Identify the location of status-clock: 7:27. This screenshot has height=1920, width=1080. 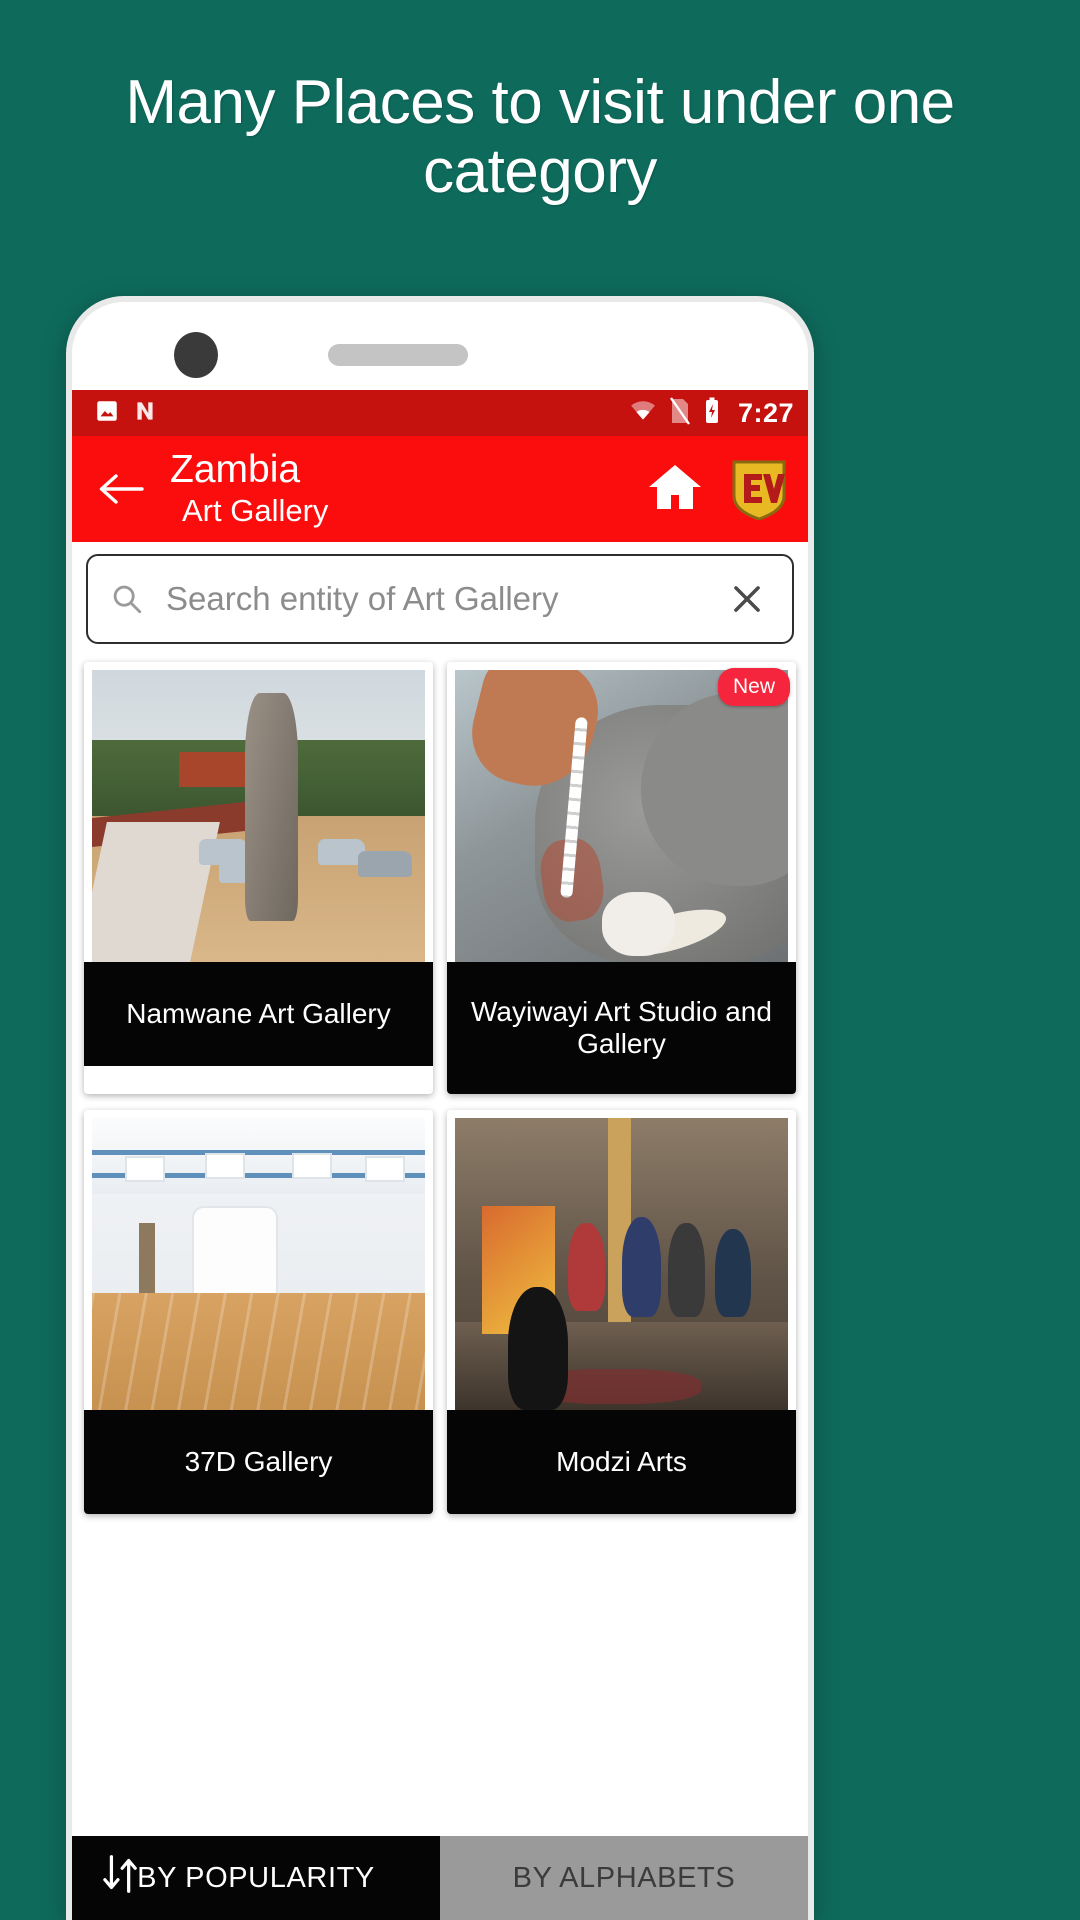
(765, 412).